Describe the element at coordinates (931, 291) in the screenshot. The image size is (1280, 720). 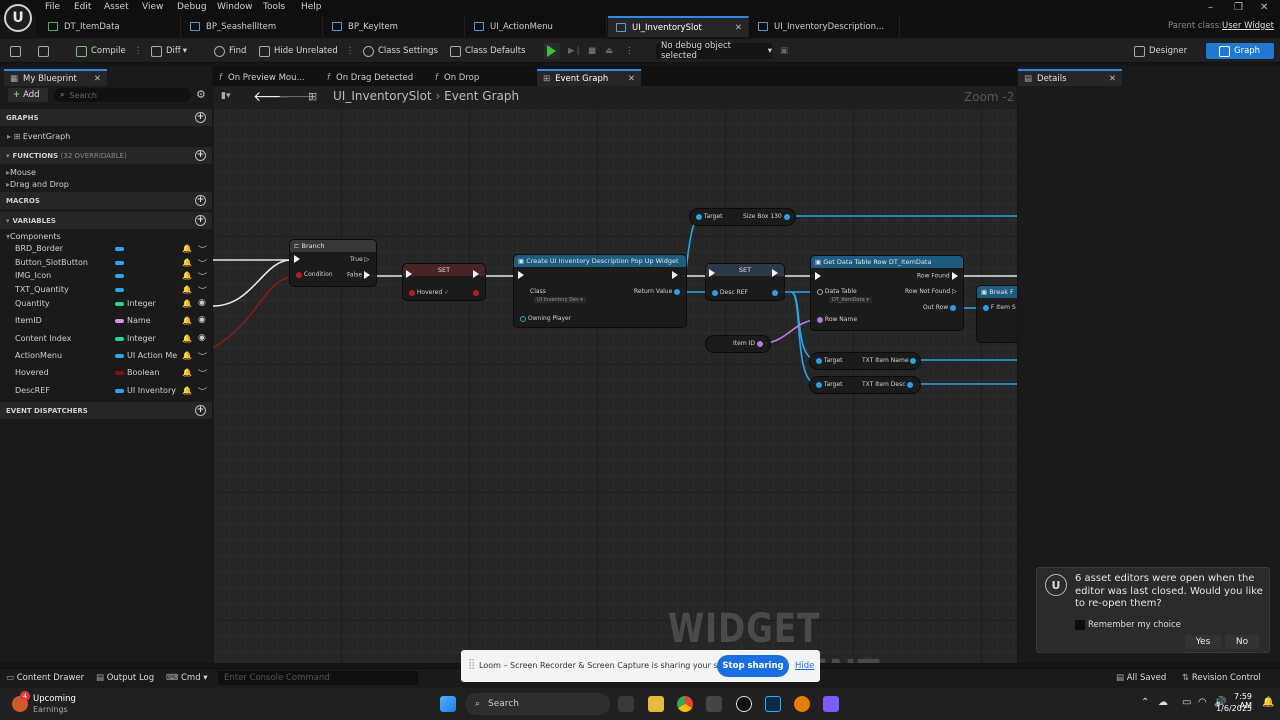
I see `row-not-found-pin: Row Not Found ▷` at that location.